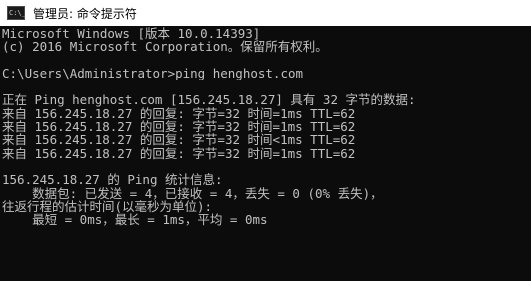  What do you see at coordinates (265, 13) in the screenshot?
I see `title-bar: 管理员: 命令提示符` at bounding box center [265, 13].